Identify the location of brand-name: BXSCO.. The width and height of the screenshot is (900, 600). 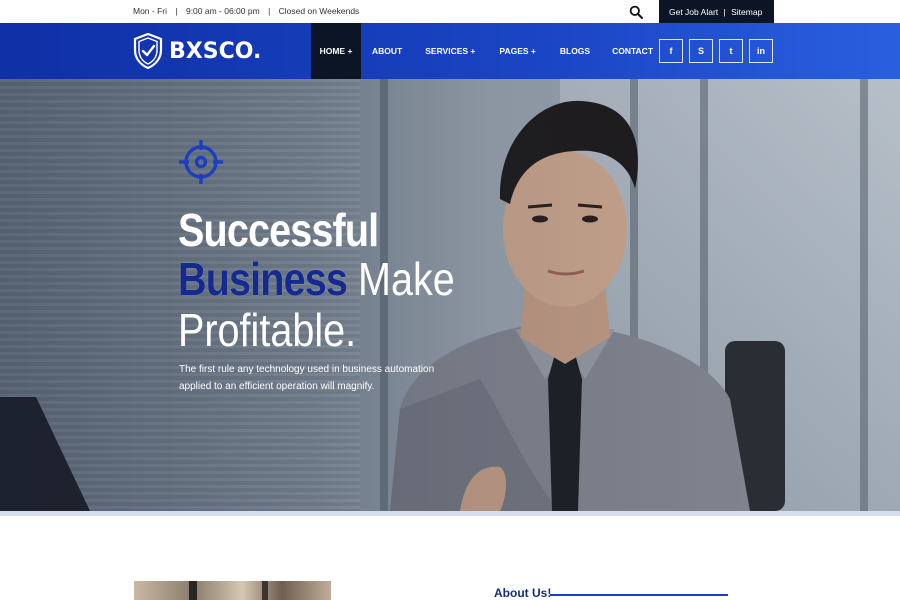
(215, 51).